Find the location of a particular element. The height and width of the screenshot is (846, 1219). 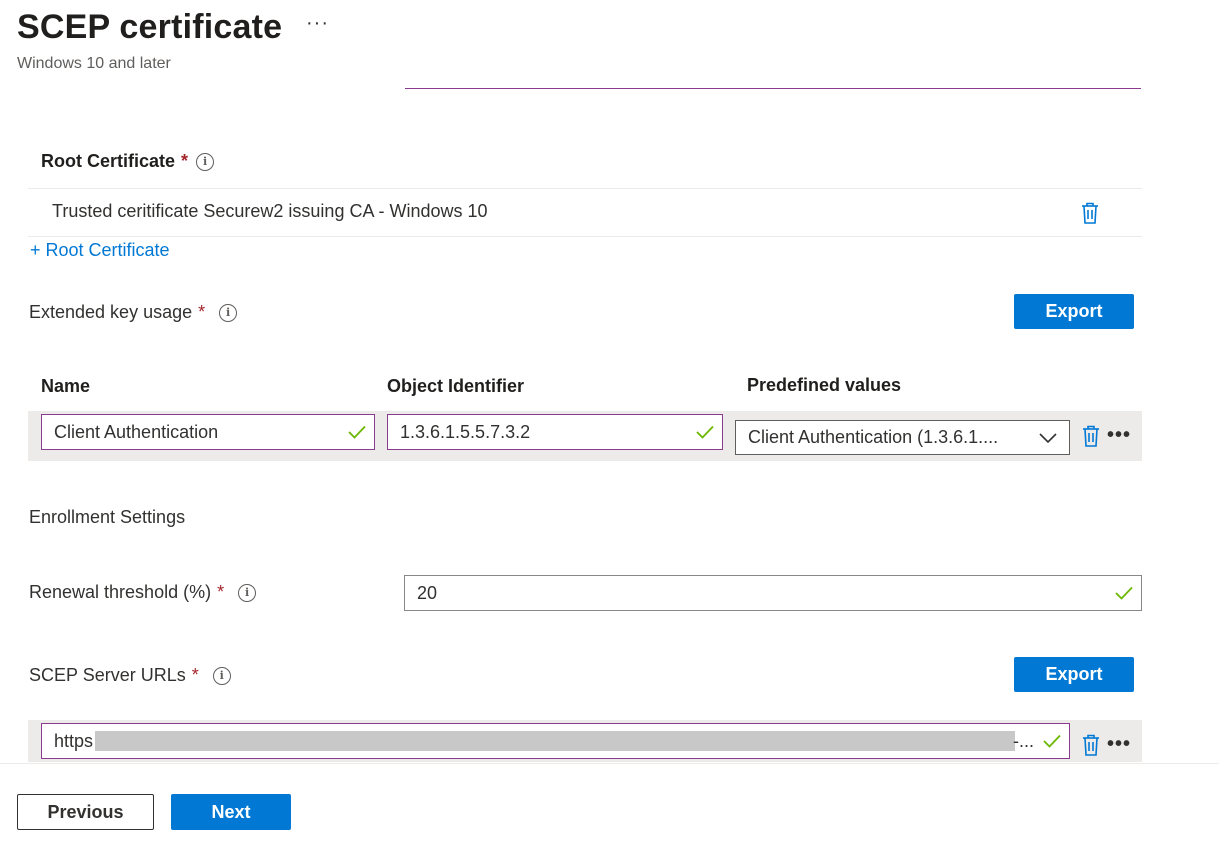

scep-export-button: Export is located at coordinates (1074, 674).